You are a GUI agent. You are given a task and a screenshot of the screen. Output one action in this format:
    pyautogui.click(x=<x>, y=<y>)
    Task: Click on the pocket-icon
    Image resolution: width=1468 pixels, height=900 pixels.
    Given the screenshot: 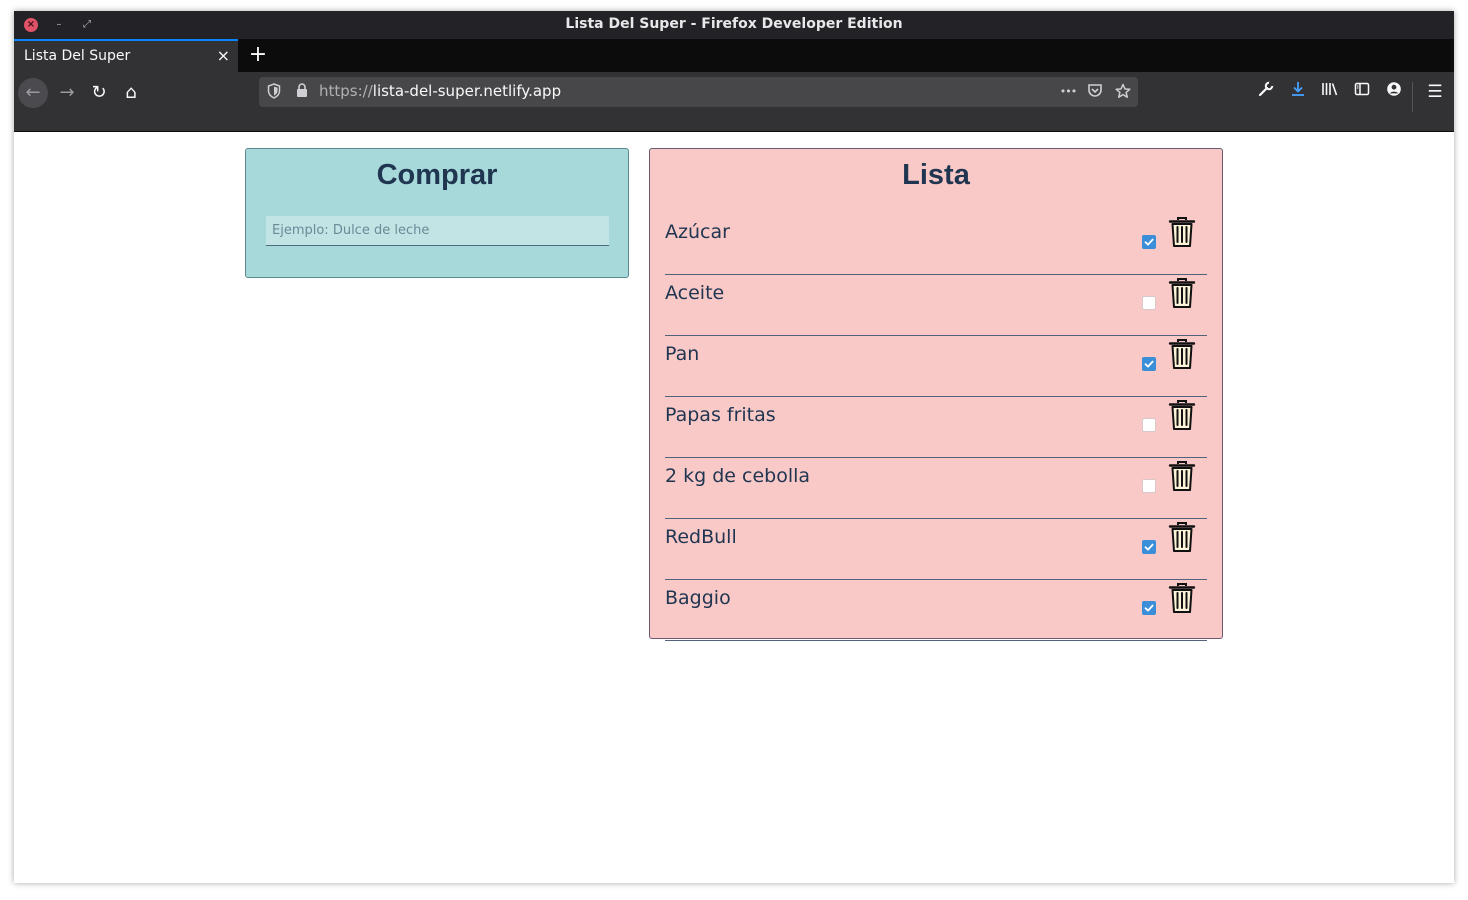 What is the action you would take?
    pyautogui.click(x=1095, y=92)
    